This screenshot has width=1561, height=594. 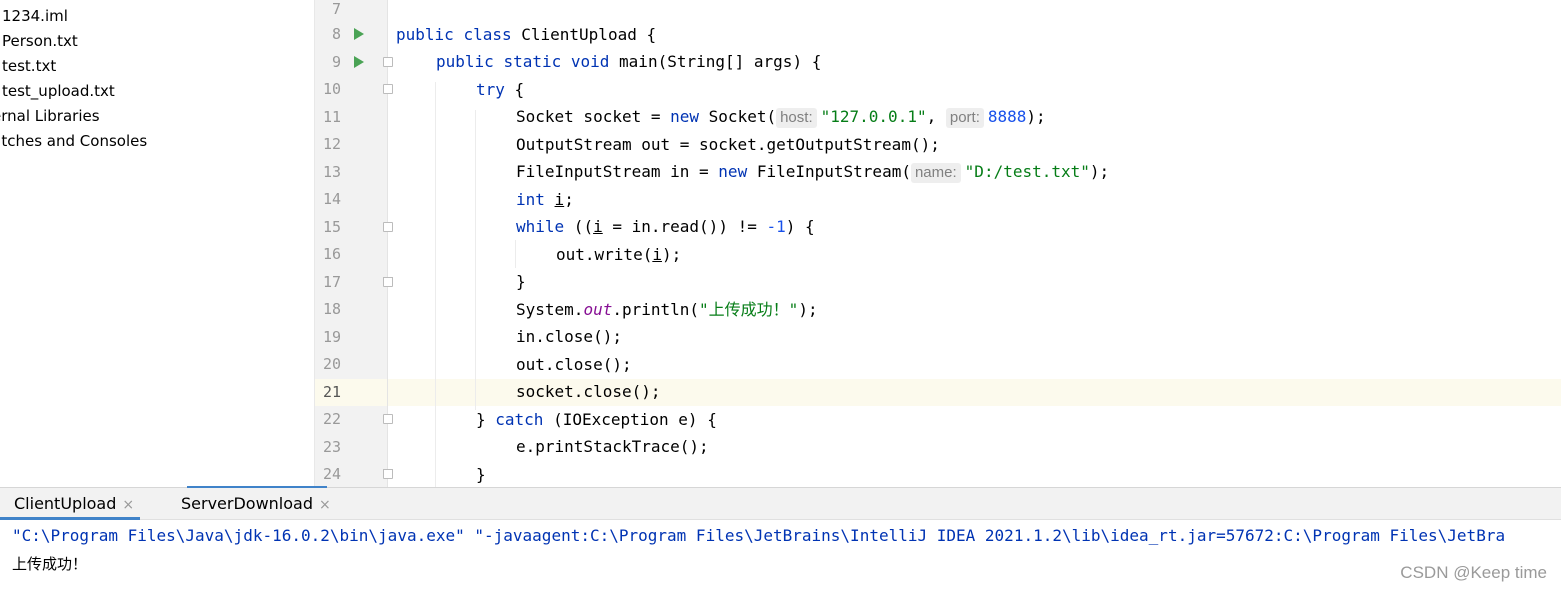 I want to click on code-token: static, so click(x=532, y=61).